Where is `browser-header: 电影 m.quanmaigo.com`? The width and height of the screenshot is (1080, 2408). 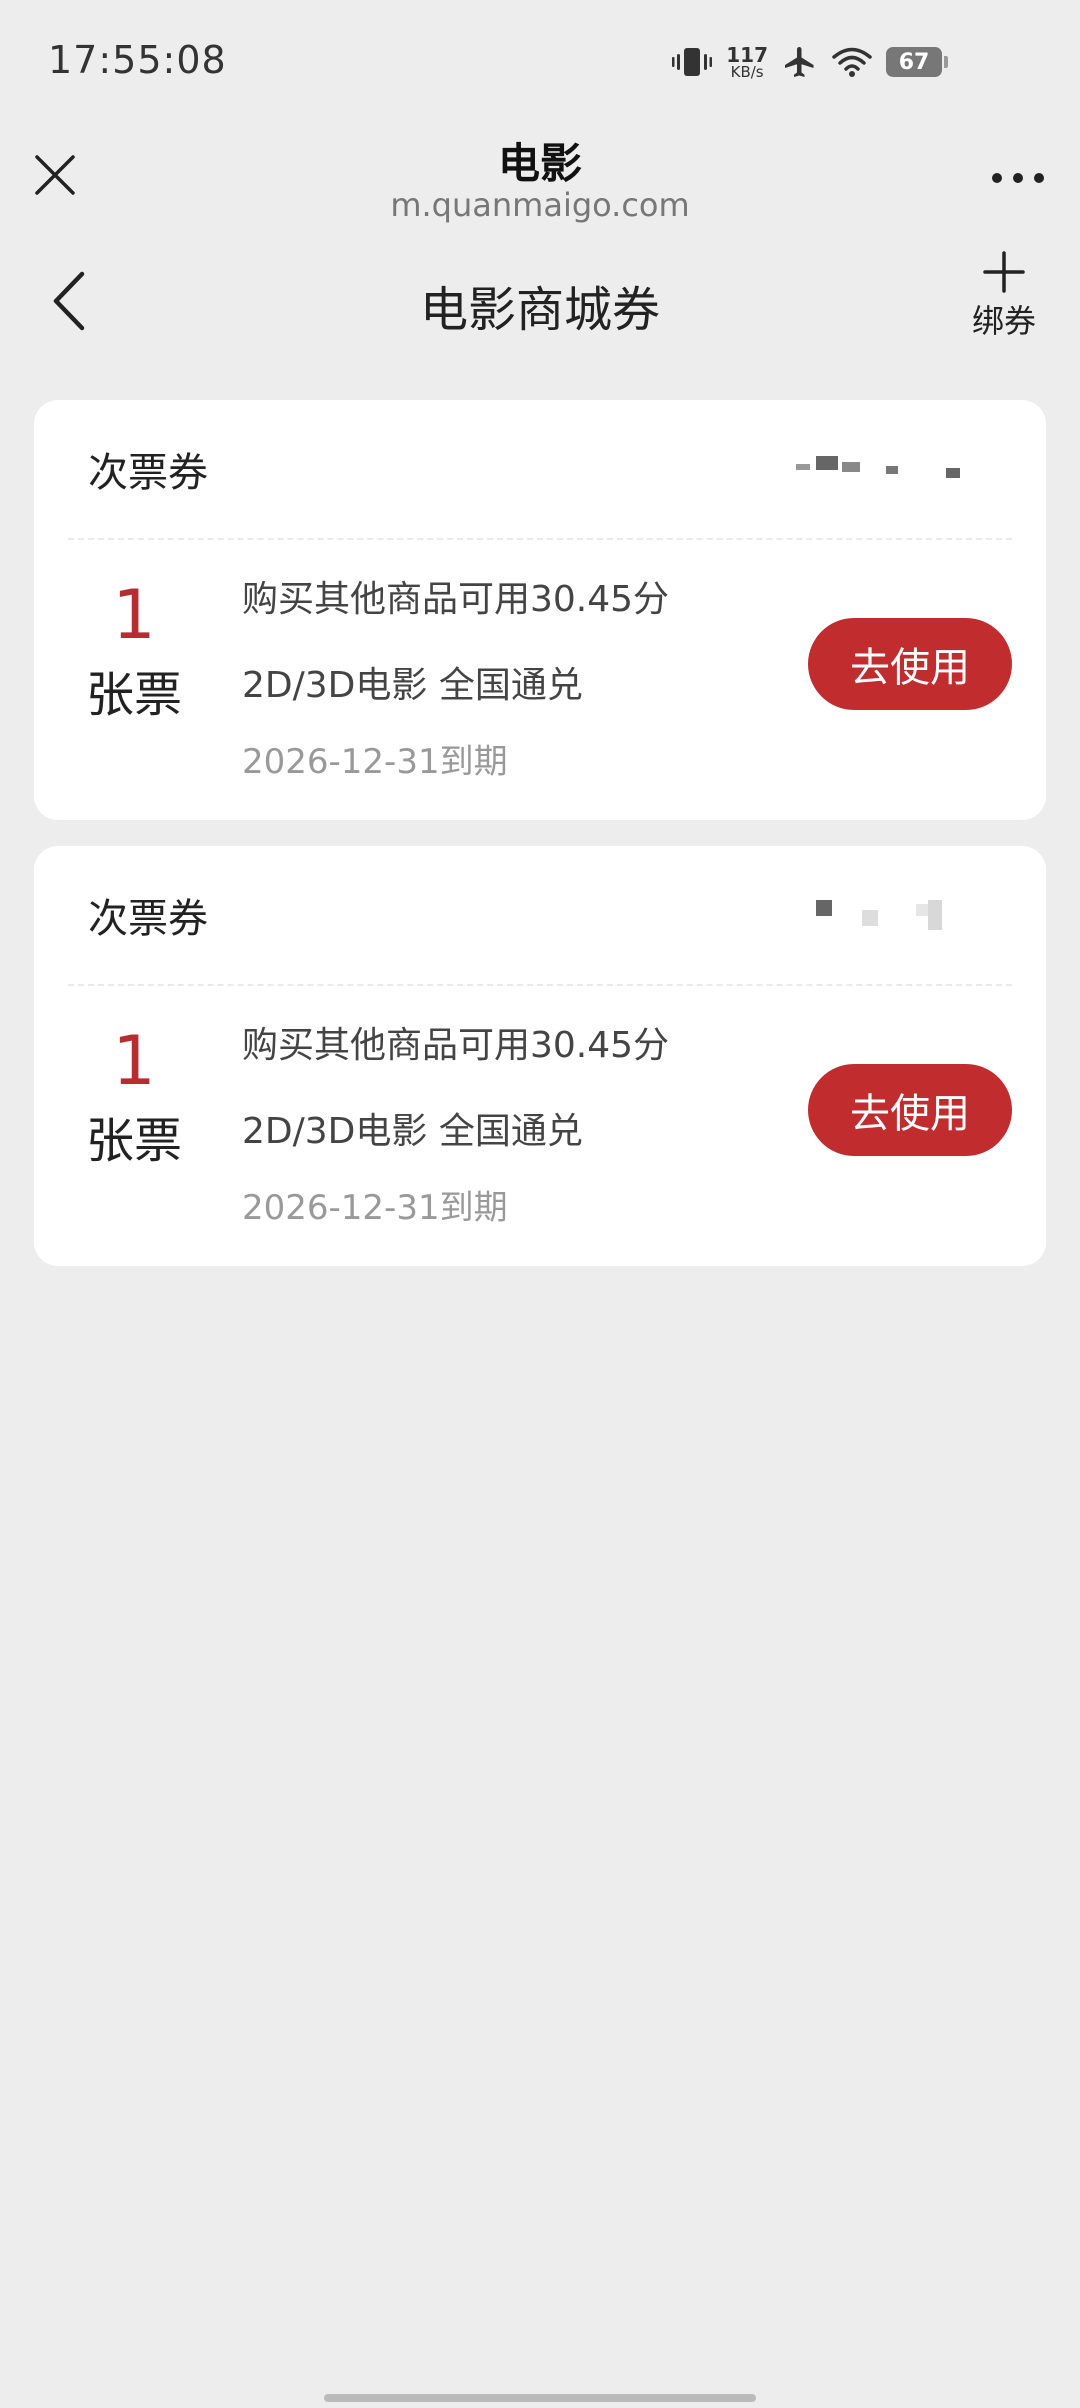
browser-header: 电影 m.quanmaigo.com is located at coordinates (540, 184).